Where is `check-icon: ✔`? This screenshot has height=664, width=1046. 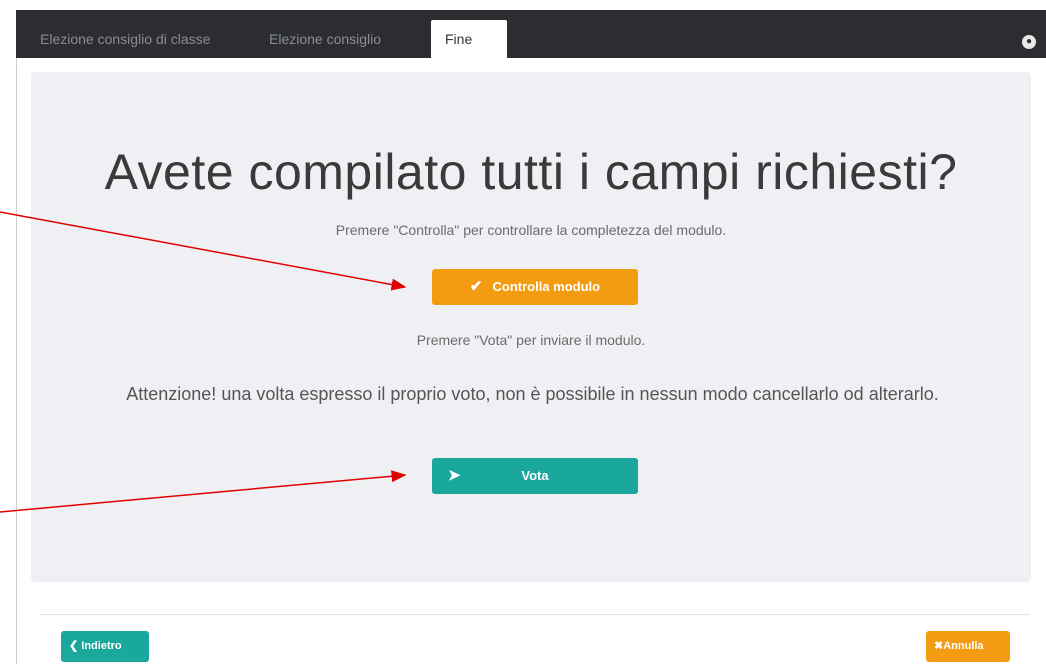
check-icon: ✔ is located at coordinates (476, 286).